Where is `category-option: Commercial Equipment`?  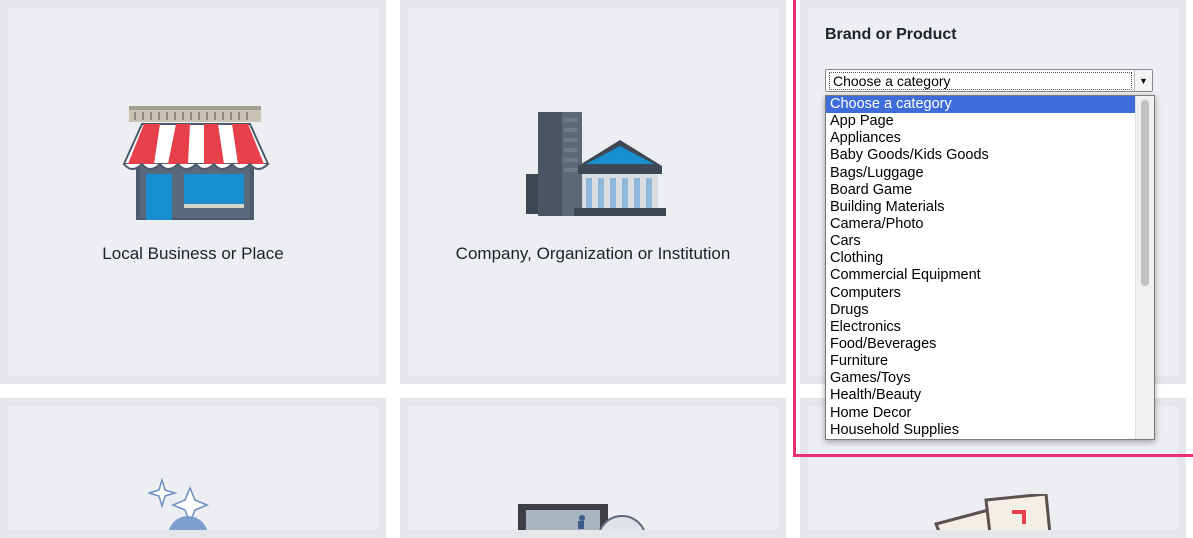 category-option: Commercial Equipment is located at coordinates (981, 275).